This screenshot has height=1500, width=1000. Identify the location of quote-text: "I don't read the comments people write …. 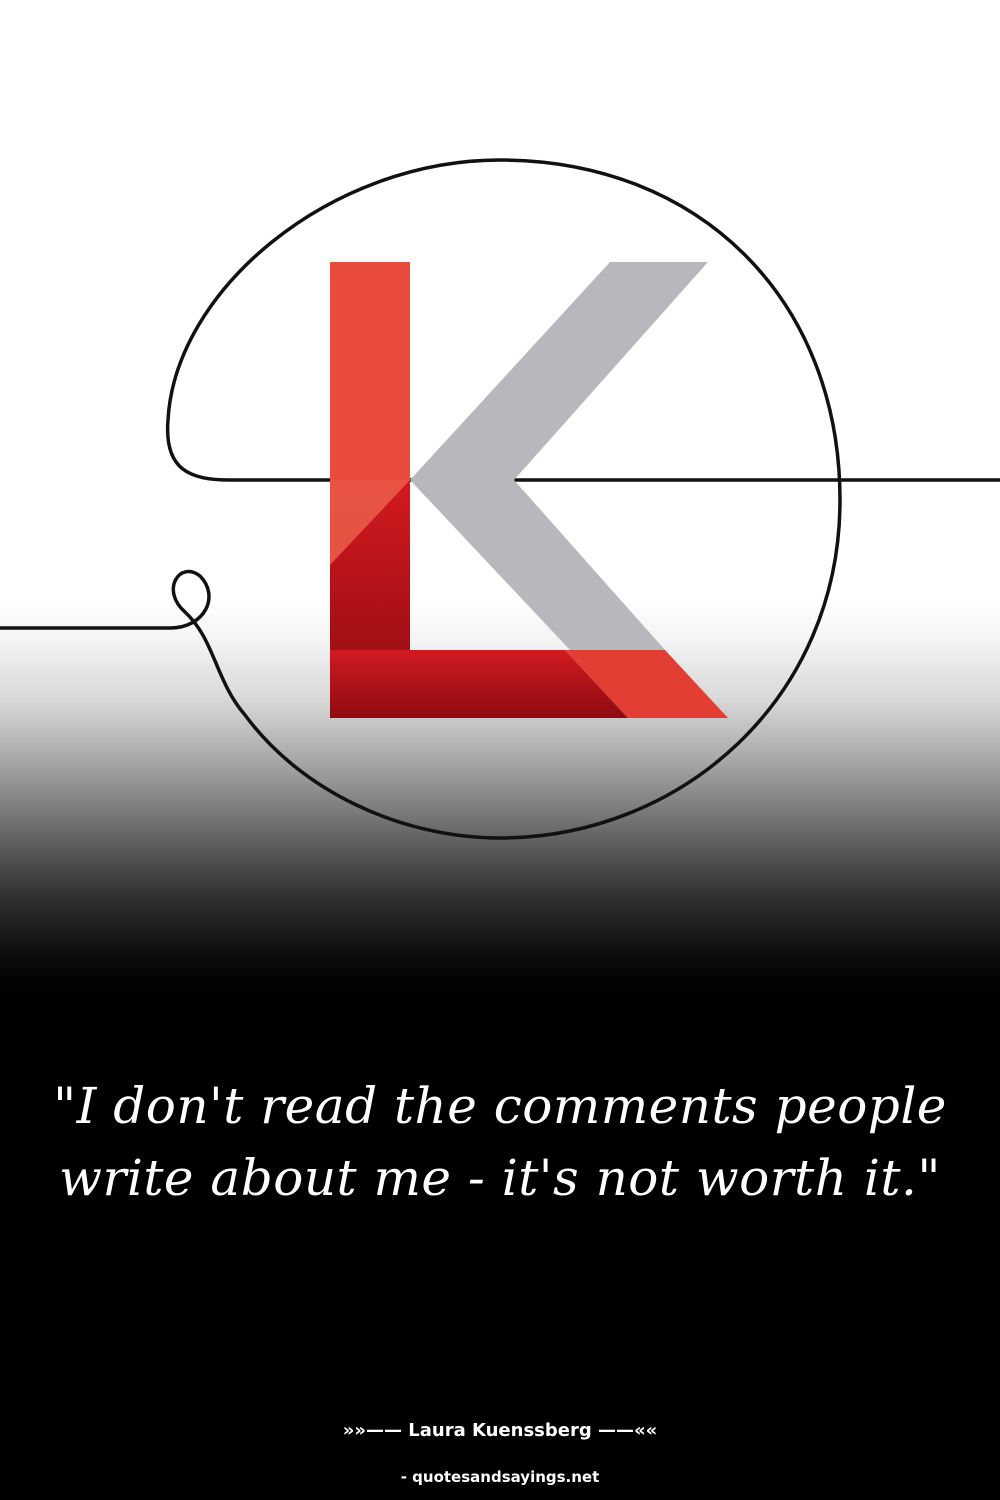
(500, 1142).